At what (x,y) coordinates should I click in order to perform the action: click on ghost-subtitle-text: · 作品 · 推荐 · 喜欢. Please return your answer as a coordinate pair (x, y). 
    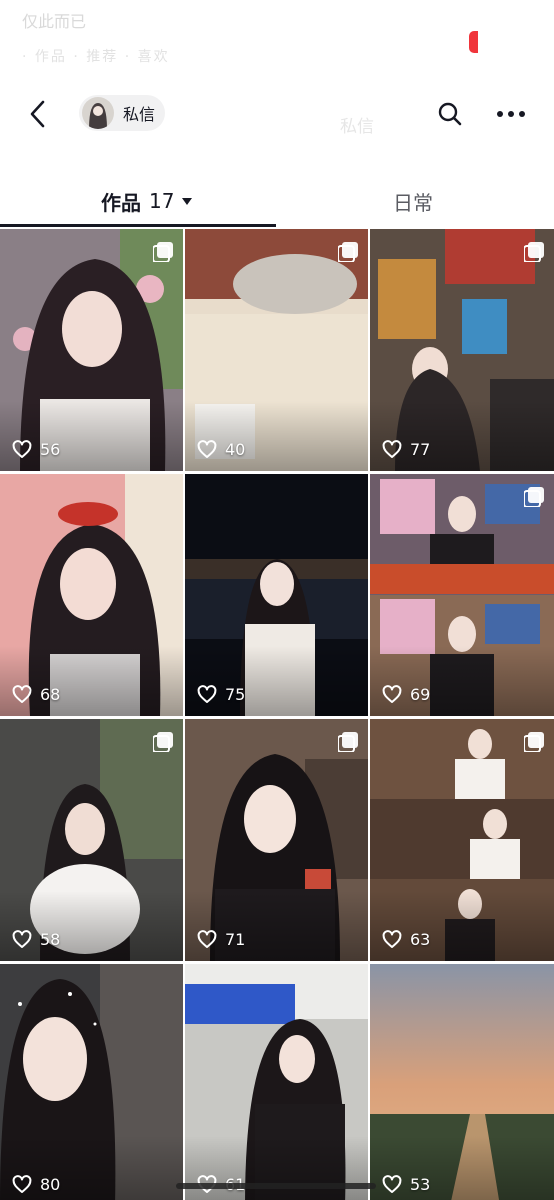
    Looking at the image, I should click on (96, 57).